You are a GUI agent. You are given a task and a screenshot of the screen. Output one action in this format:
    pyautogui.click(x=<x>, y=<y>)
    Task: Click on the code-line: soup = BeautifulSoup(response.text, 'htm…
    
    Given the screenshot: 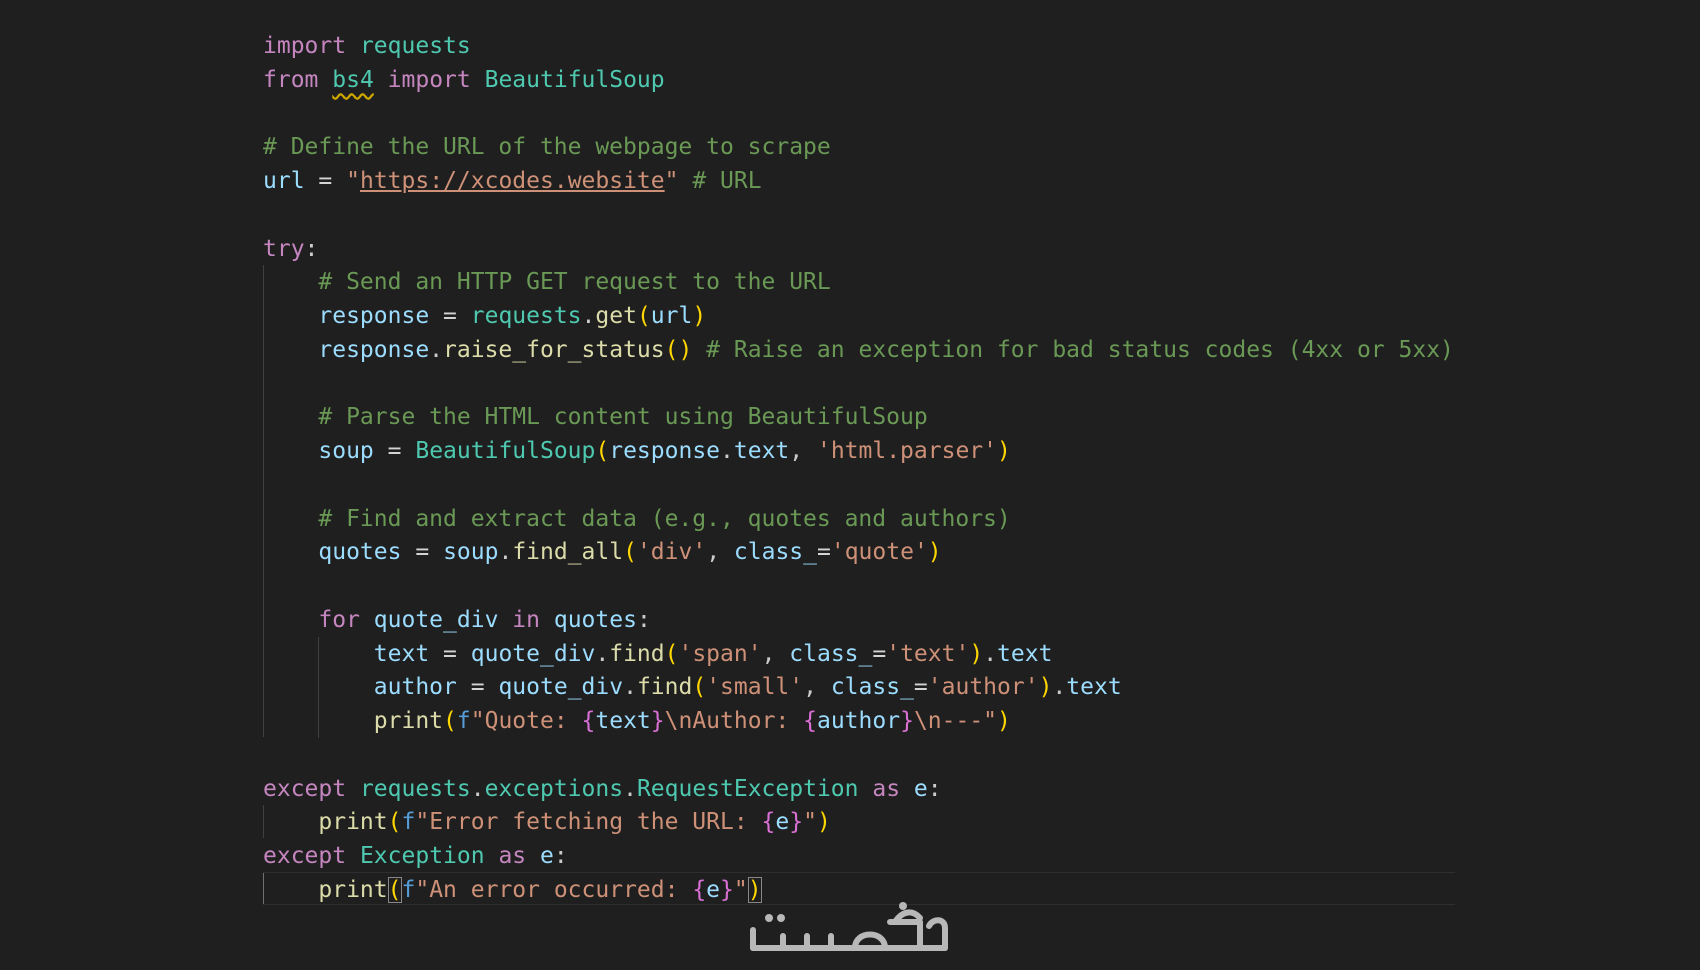 What is the action you would take?
    pyautogui.click(x=863, y=452)
    